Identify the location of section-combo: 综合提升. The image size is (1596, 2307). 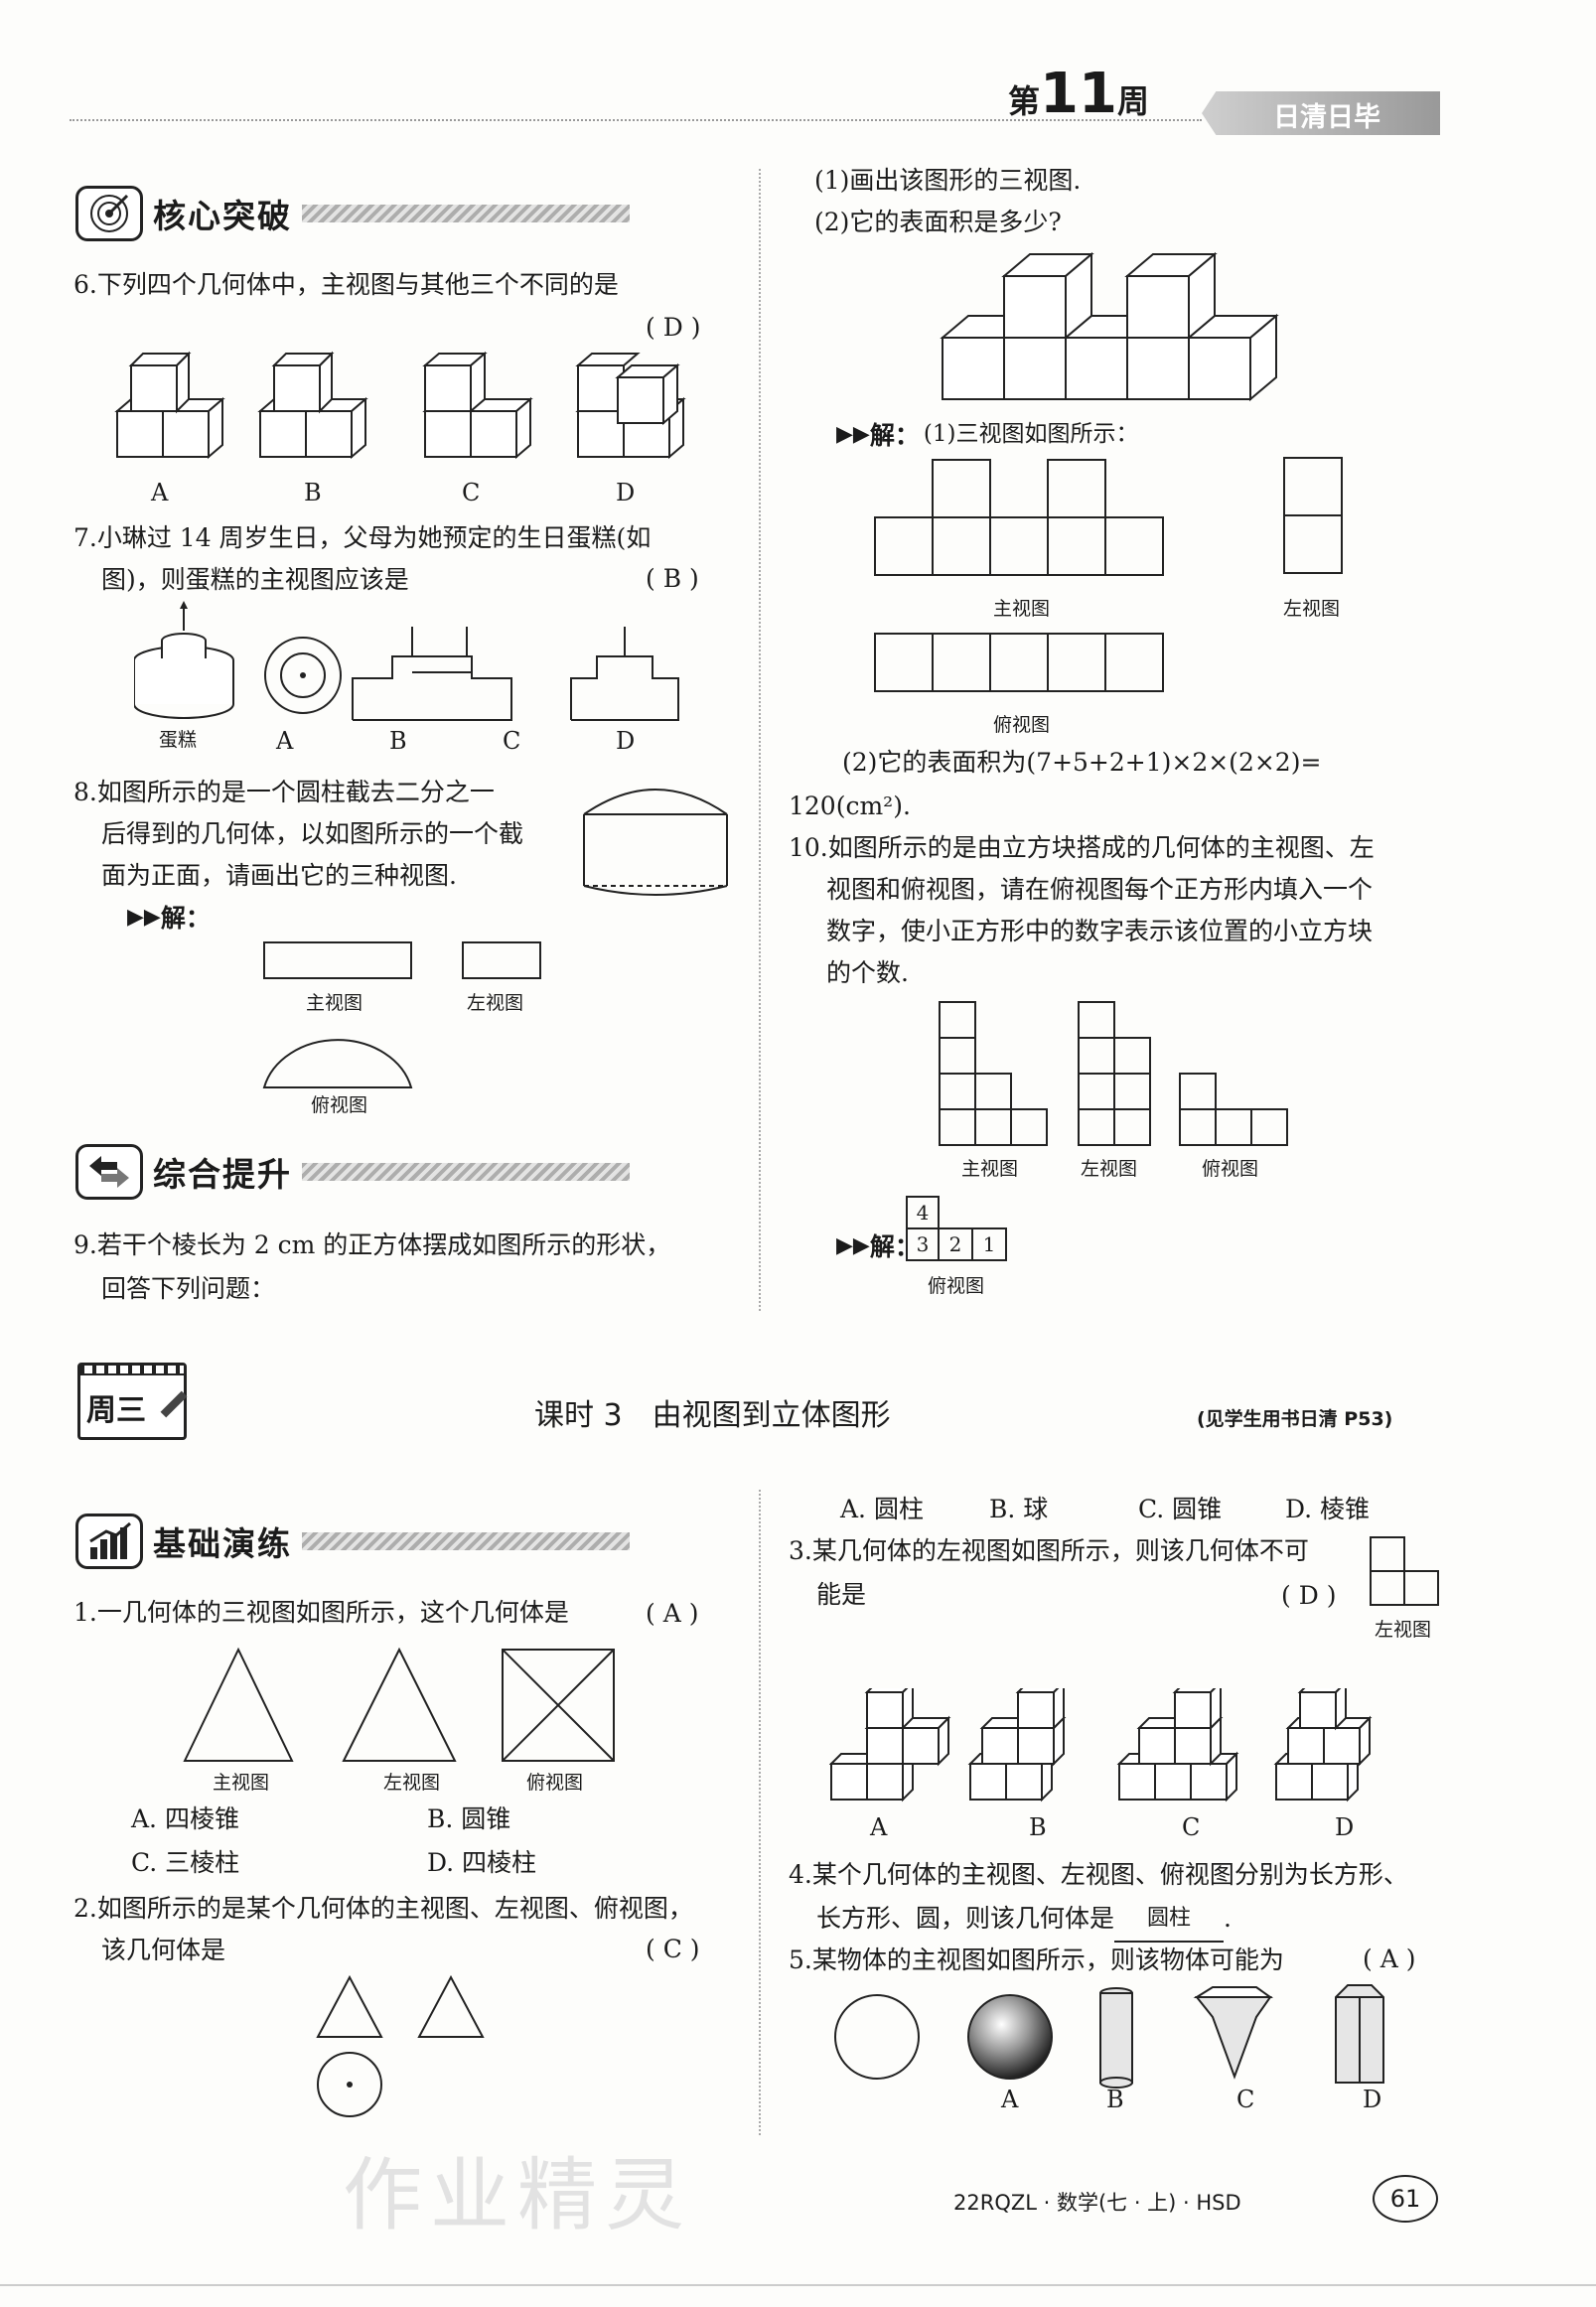
(352, 1172).